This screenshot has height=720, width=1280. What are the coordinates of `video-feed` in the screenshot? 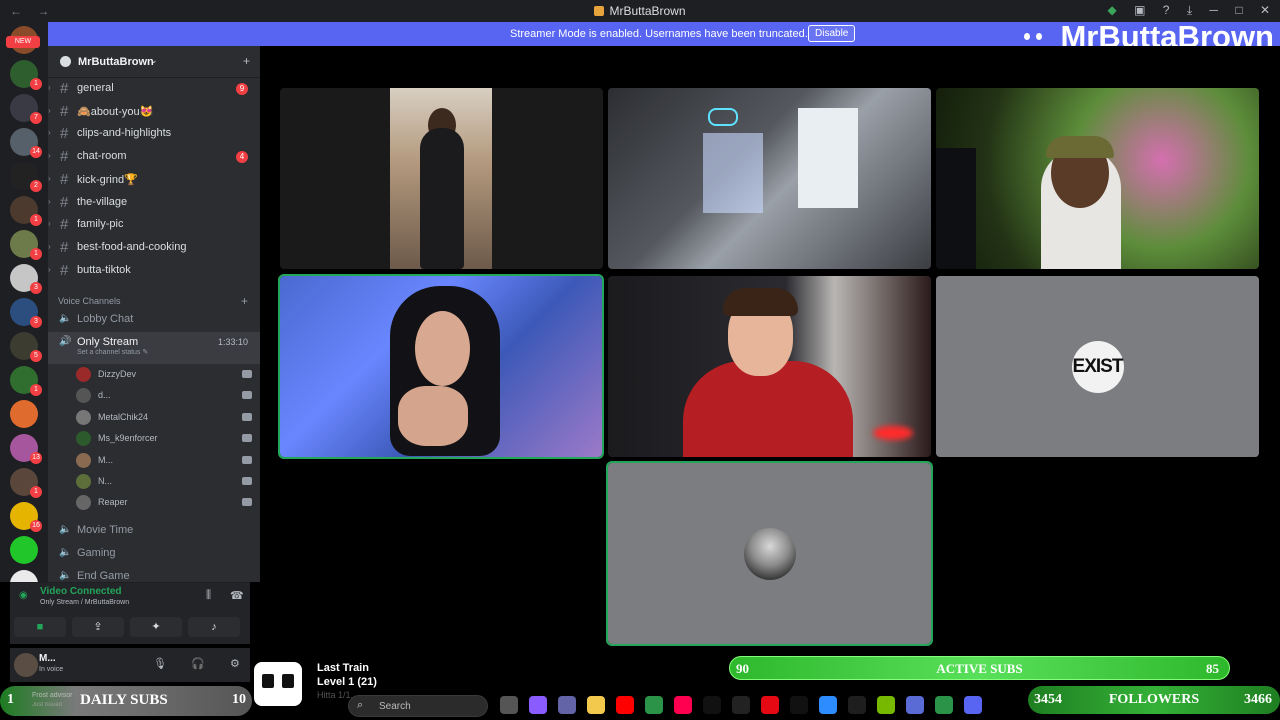 It's located at (828, 158).